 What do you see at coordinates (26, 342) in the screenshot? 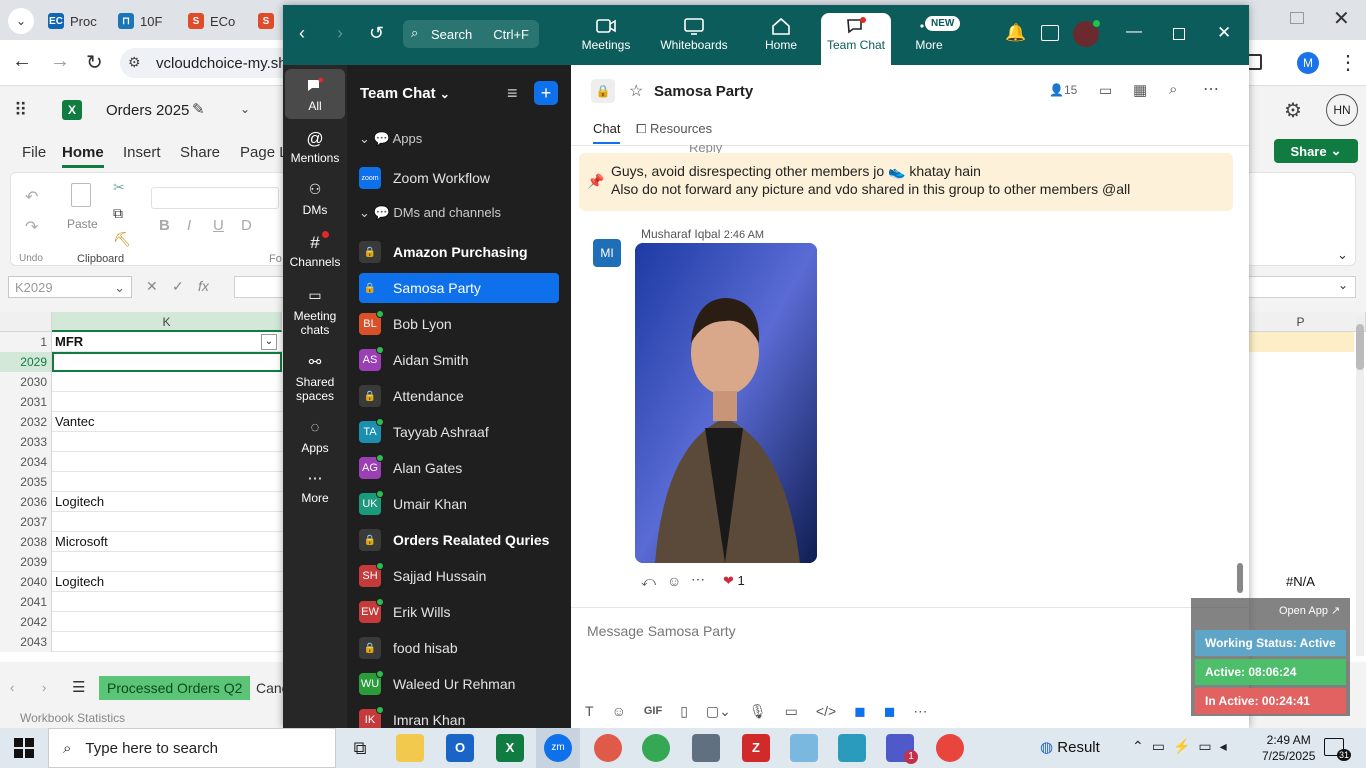
I see `row-number: 1` at bounding box center [26, 342].